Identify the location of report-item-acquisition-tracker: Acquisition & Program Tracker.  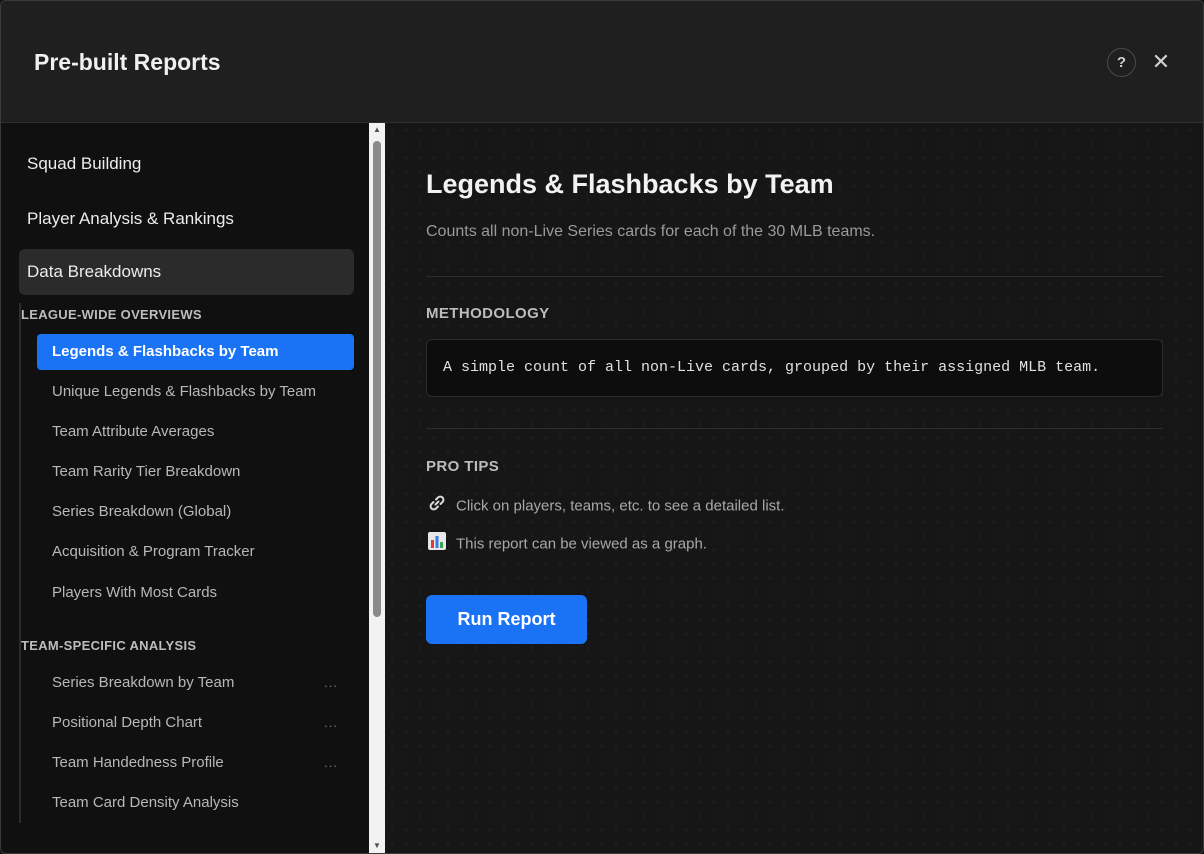
(195, 552).